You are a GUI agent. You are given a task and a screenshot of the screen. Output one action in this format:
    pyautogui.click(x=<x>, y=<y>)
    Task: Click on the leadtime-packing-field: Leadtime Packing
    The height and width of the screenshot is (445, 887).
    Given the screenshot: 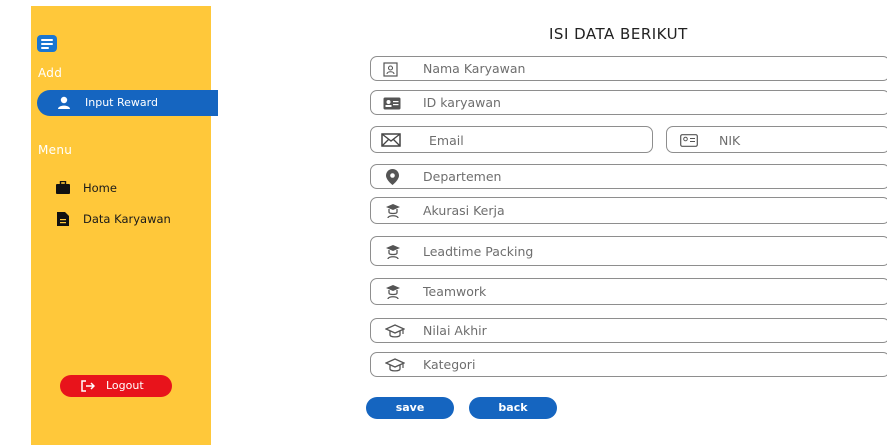 What is the action you would take?
    pyautogui.click(x=628, y=251)
    